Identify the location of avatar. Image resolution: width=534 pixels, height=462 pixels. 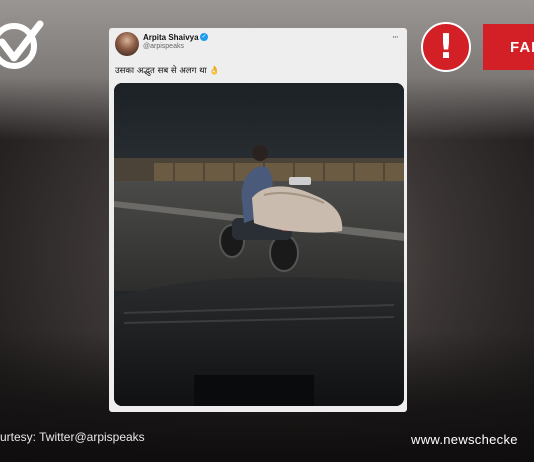
(127, 44).